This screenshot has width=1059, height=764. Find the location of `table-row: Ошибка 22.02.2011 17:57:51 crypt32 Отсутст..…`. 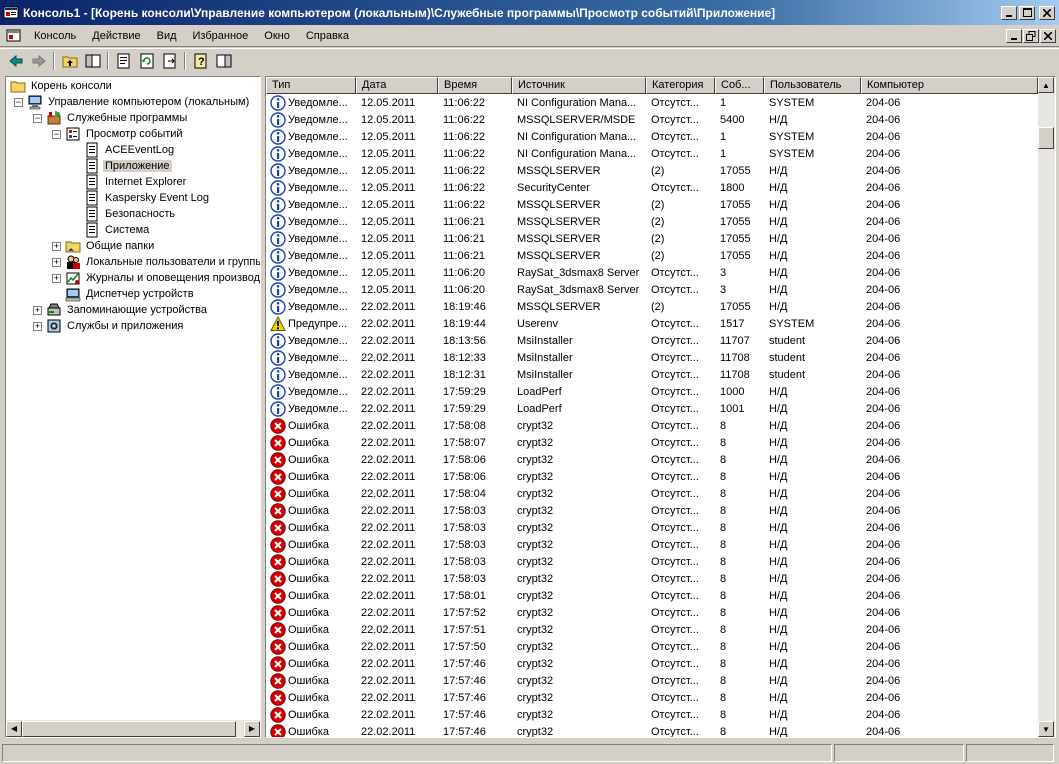

table-row: Ошибка 22.02.2011 17:57:51 crypt32 Отсутст..… is located at coordinates (652, 629).